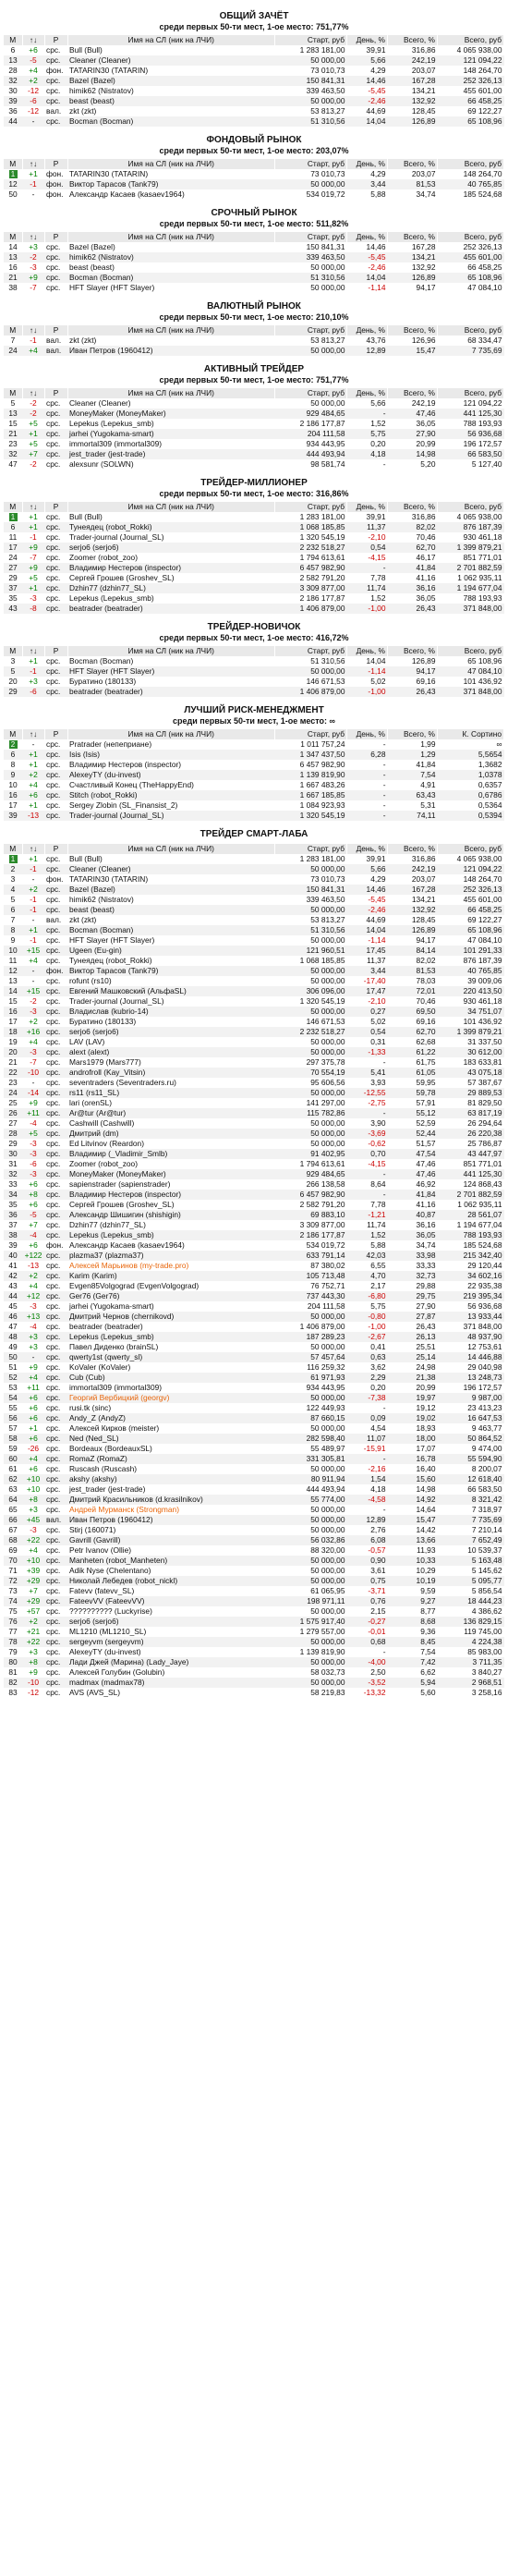 Image resolution: width=508 pixels, height=2576 pixels. I want to click on participant-name-link: Ruscash (Ruscash), so click(171, 1469).